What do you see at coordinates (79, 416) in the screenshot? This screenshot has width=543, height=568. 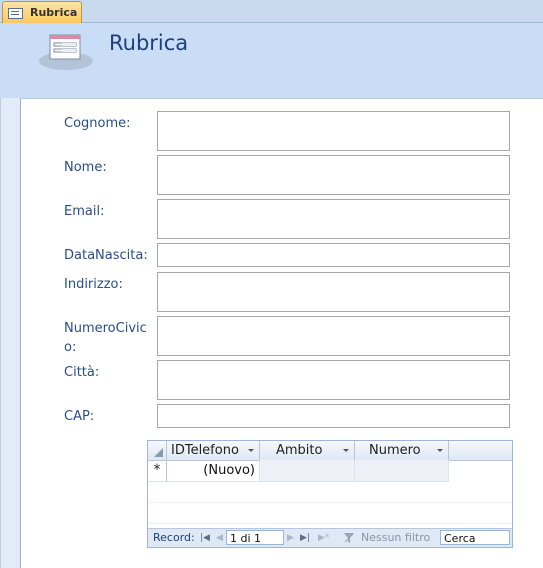 I see `label-cap: CAP:` at bounding box center [79, 416].